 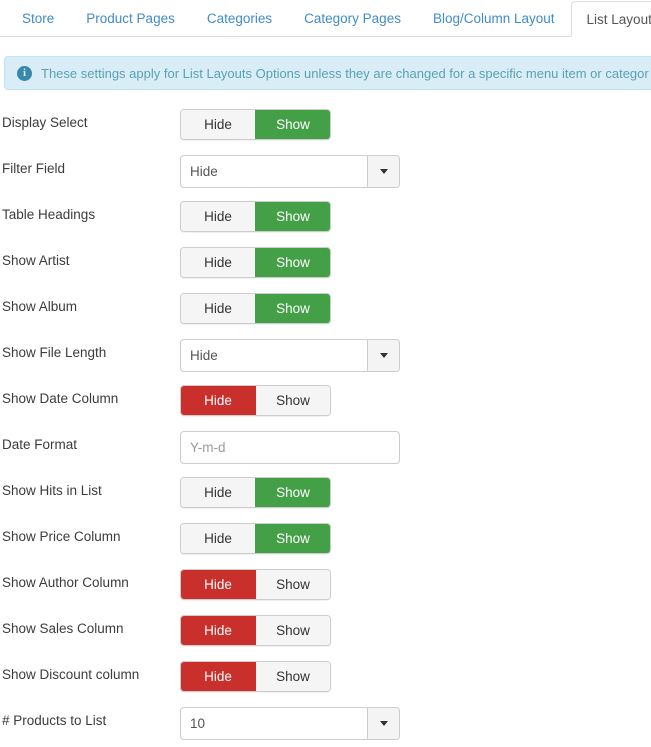 I want to click on form-row: Filter Field Hide, so click(x=325, y=172).